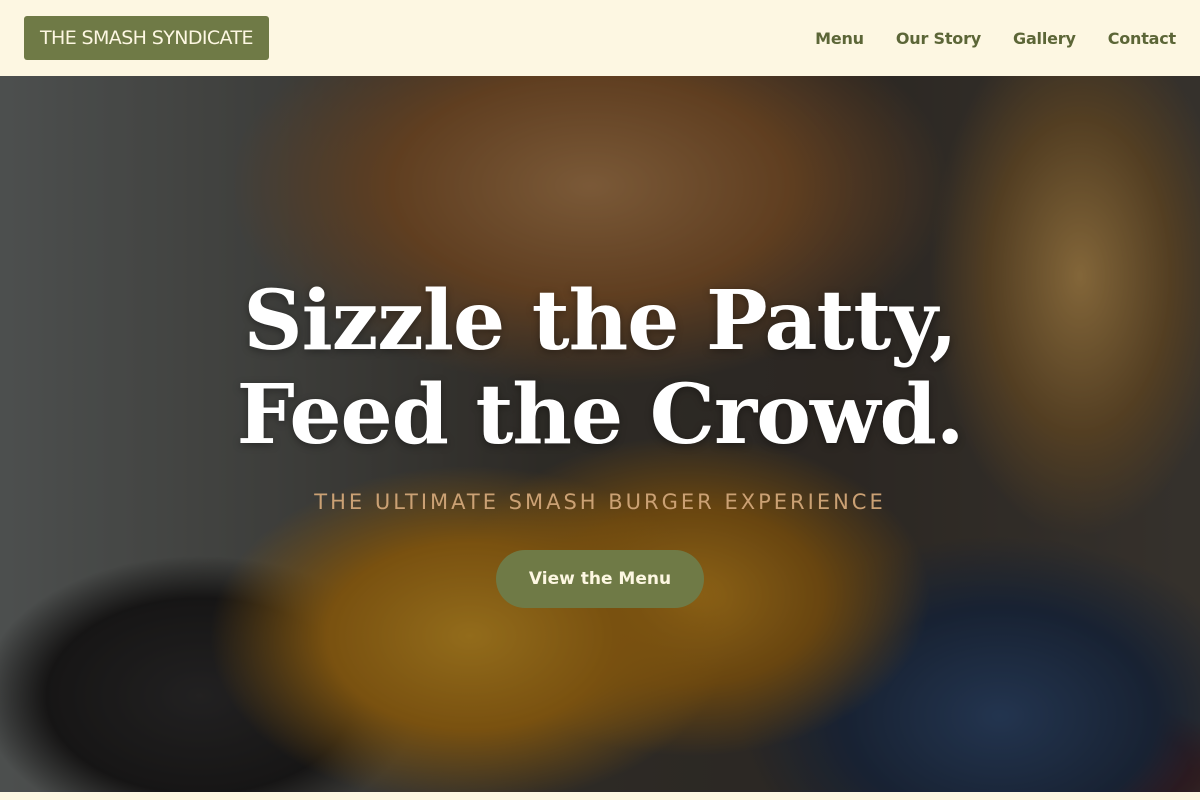 Image resolution: width=1200 pixels, height=800 pixels. What do you see at coordinates (600, 502) in the screenshot?
I see `hero-subtitle: THE ULTIMATE SMASH BURGER EXPERIENCE` at bounding box center [600, 502].